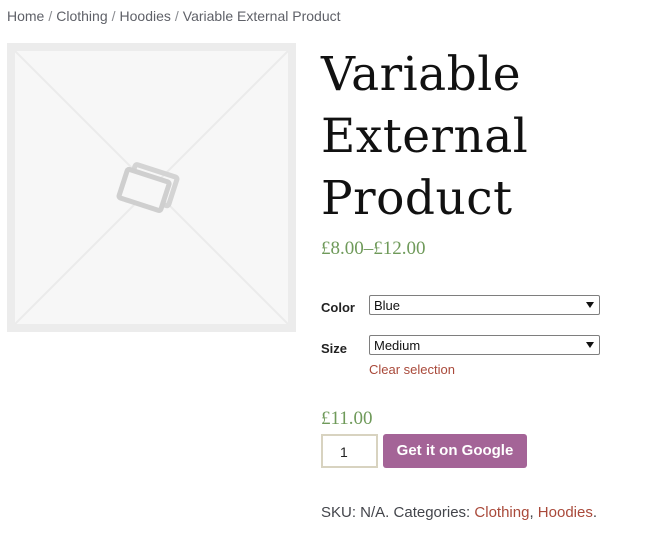  I want to click on product-meta: SKU: N/A. Categories: Clothing, Hoodies., so click(459, 512).